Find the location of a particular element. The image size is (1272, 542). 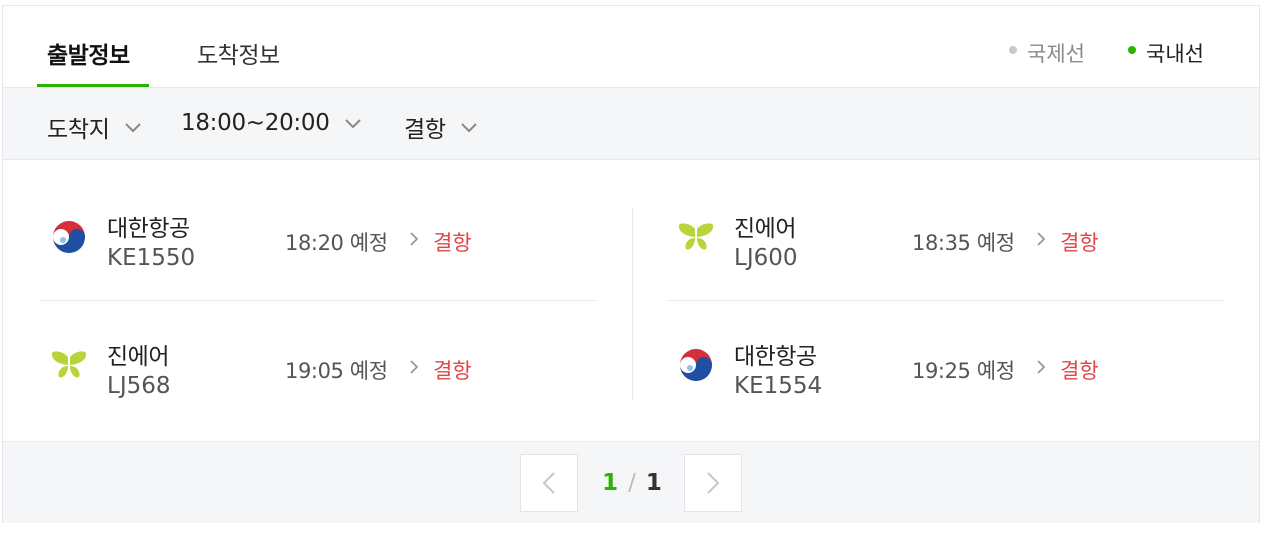

tab-arrival: 도착정보 is located at coordinates (238, 53).